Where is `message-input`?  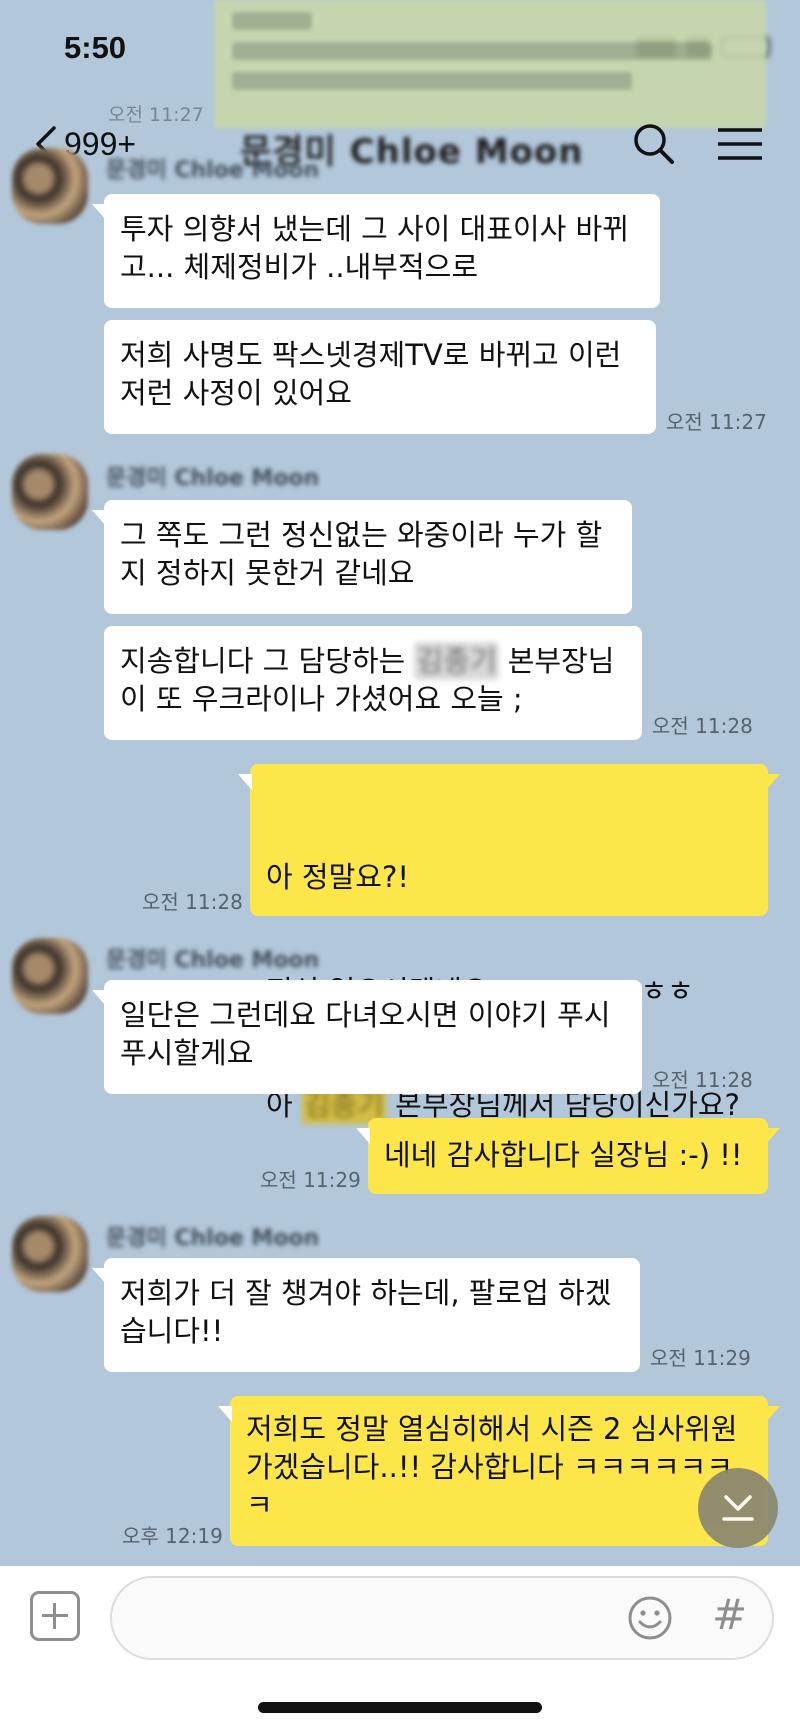 message-input is located at coordinates (442, 1618).